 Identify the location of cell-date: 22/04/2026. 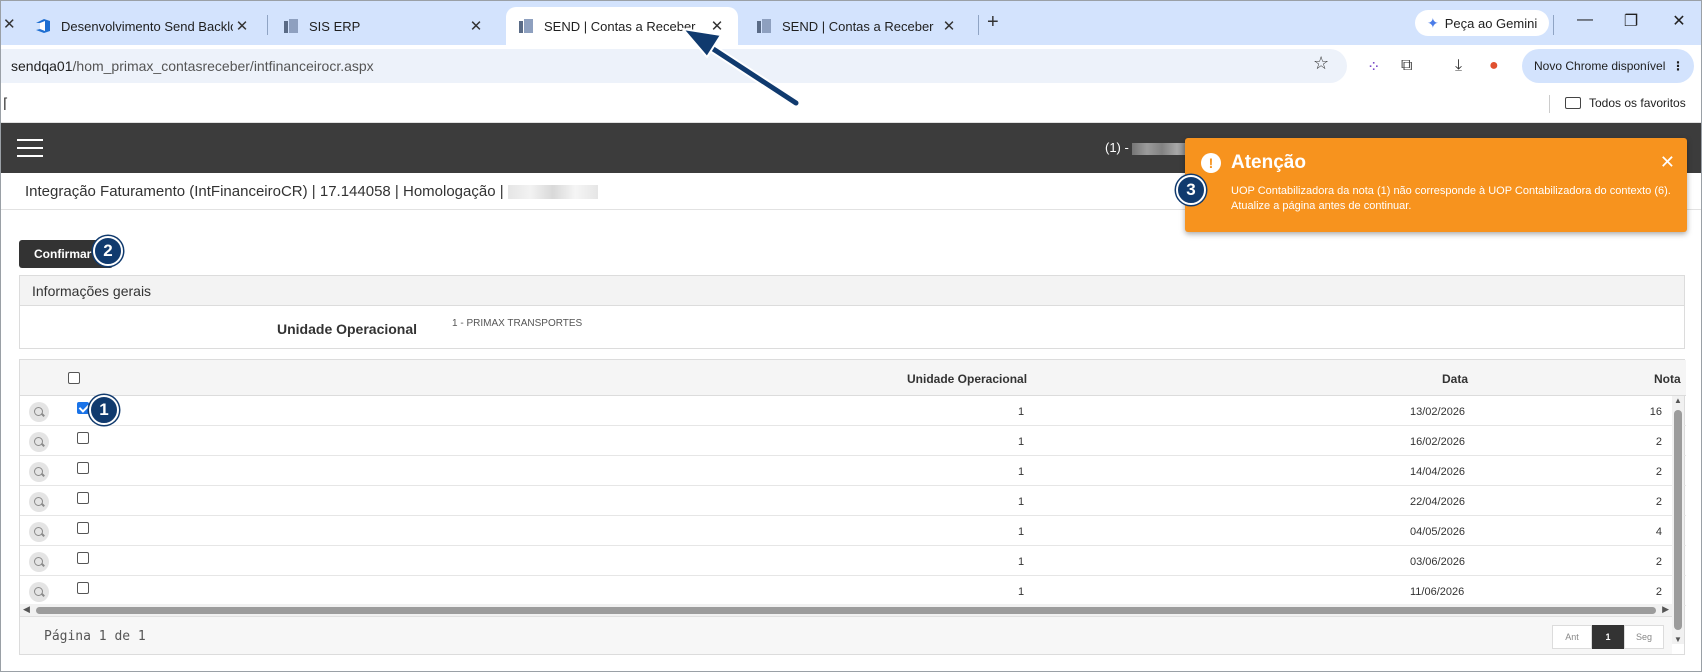
(1438, 502).